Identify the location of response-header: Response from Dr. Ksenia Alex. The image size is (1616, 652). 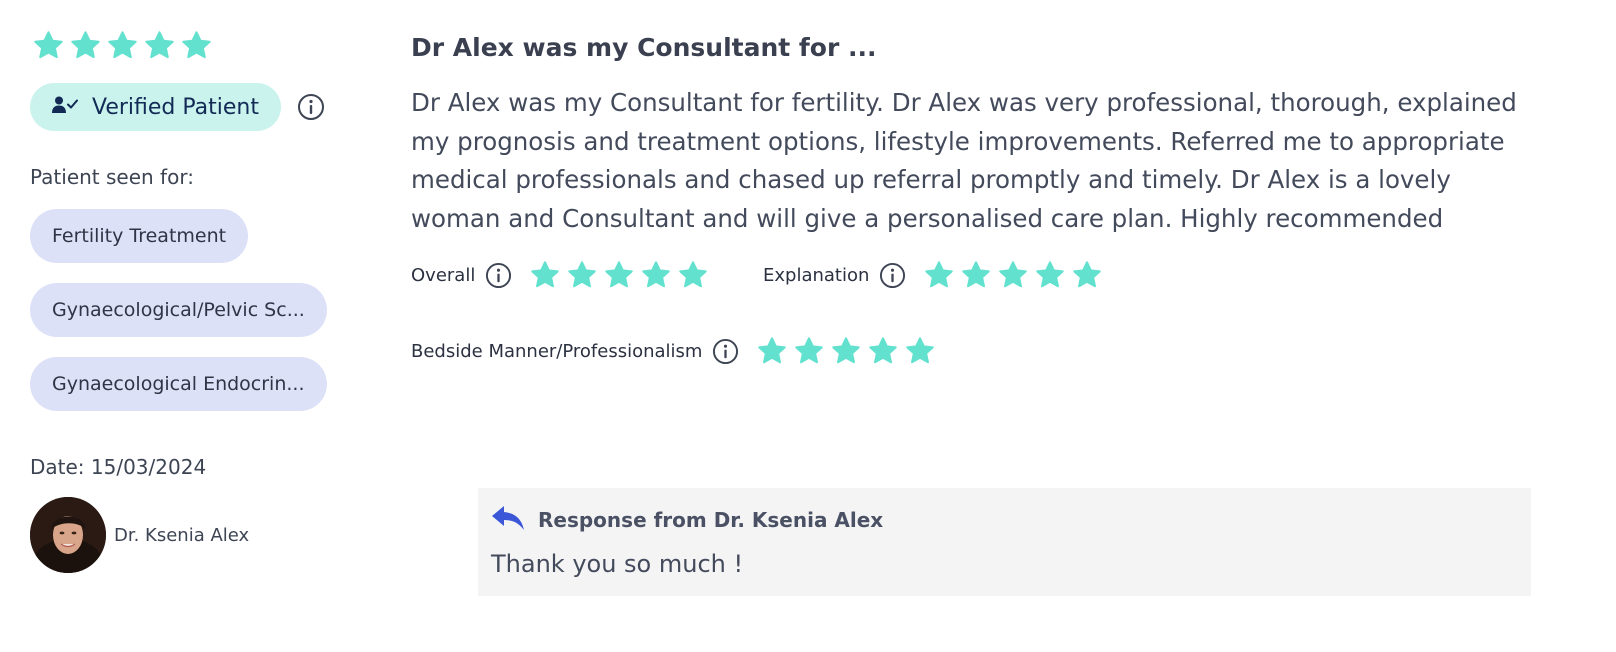
(686, 520).